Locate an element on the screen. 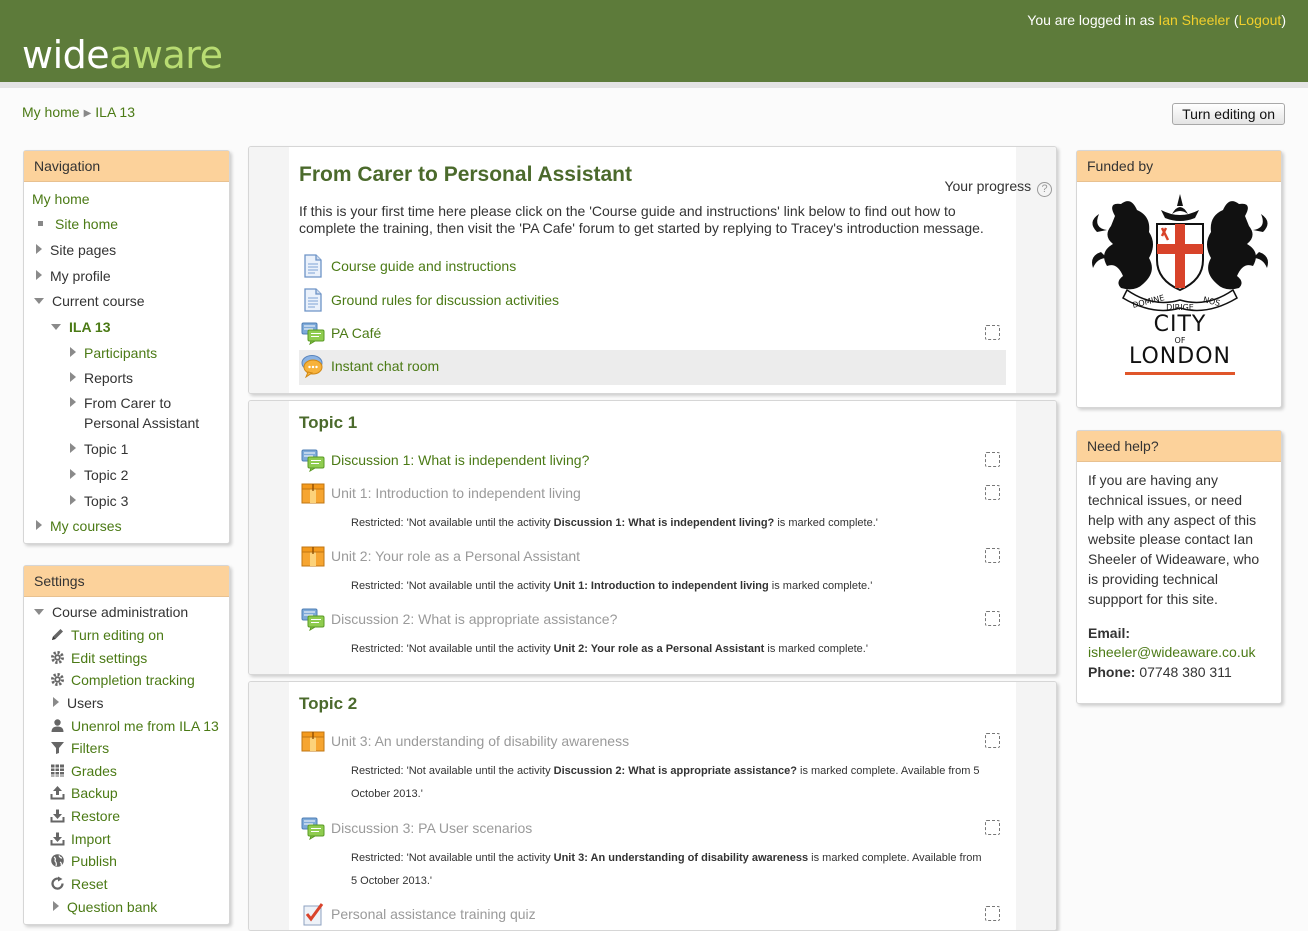 The width and height of the screenshot is (1308, 931). nav-my-courses: My courses is located at coordinates (79, 526).